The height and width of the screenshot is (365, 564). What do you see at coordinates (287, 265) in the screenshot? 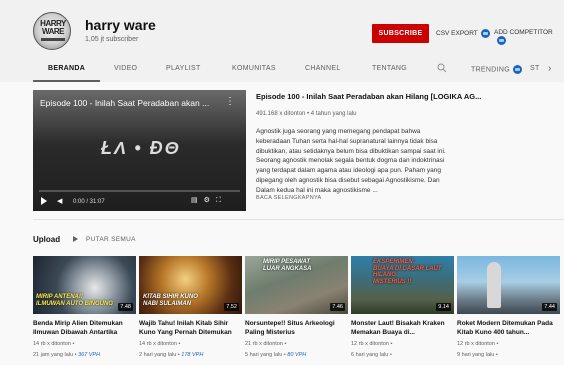
I see `thumbnail-overlay-text: MIRIP PESAWAT LUAR ANGKASA` at bounding box center [287, 265].